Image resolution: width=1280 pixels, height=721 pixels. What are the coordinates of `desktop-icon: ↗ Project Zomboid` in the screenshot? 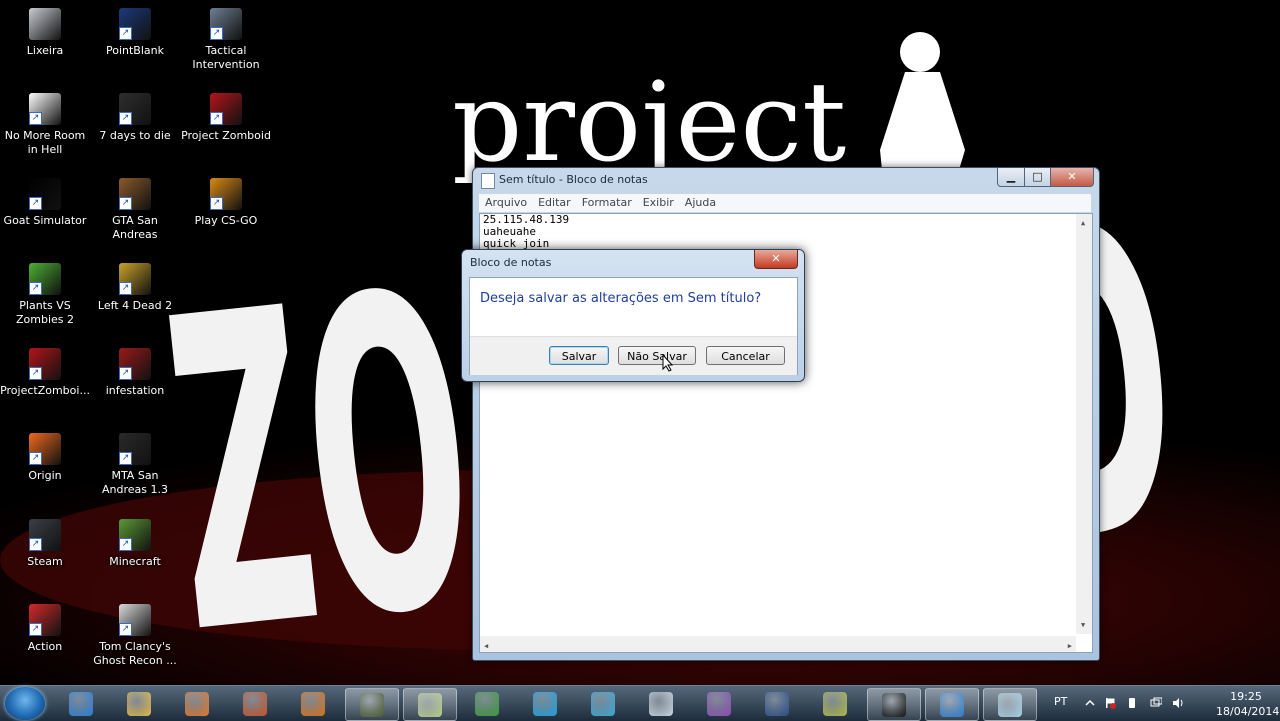 It's located at (226, 118).